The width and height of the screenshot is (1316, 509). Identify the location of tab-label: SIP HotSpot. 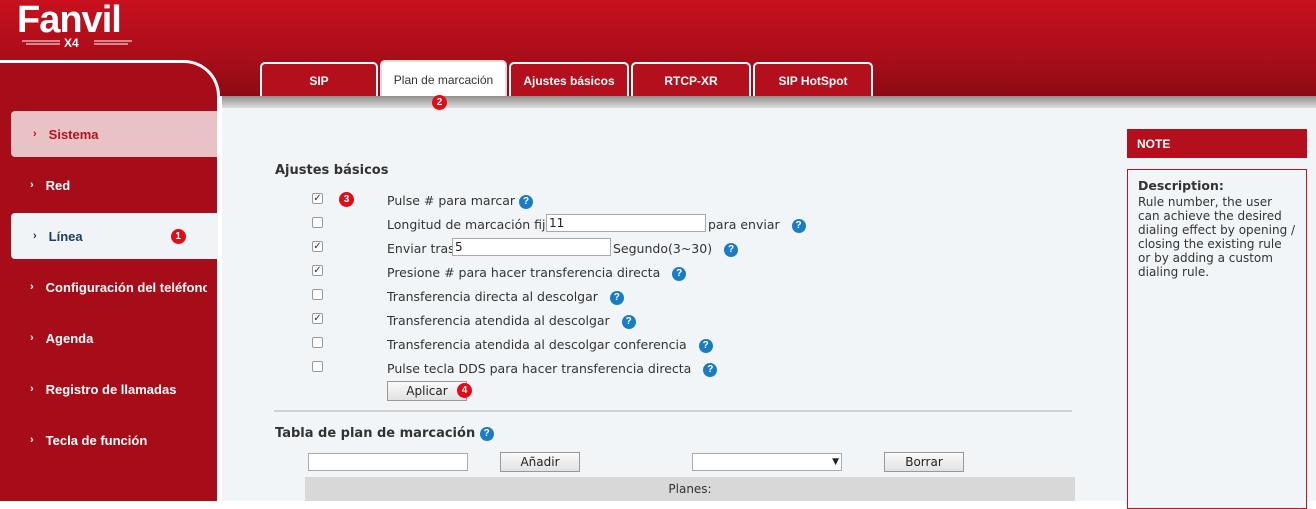
(813, 81).